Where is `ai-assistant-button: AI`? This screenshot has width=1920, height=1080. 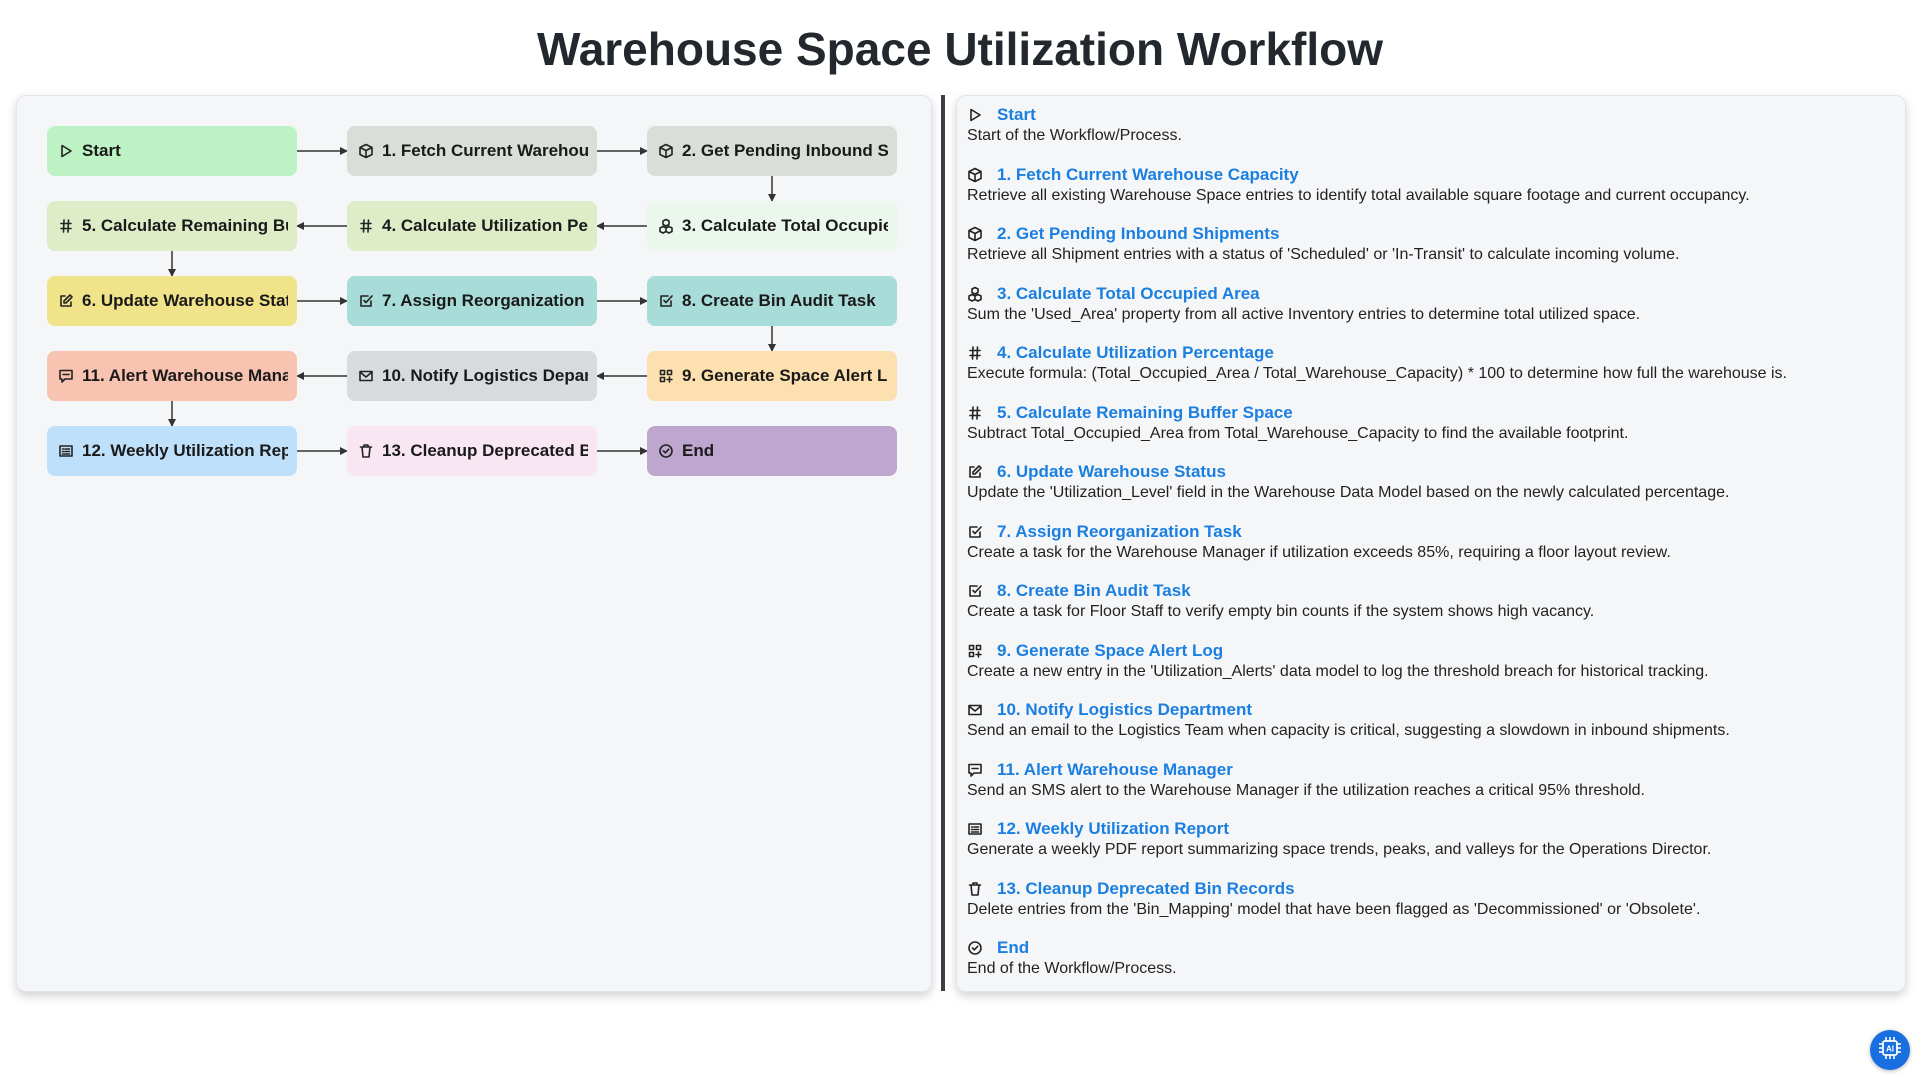
ai-assistant-button: AI is located at coordinates (1890, 1050).